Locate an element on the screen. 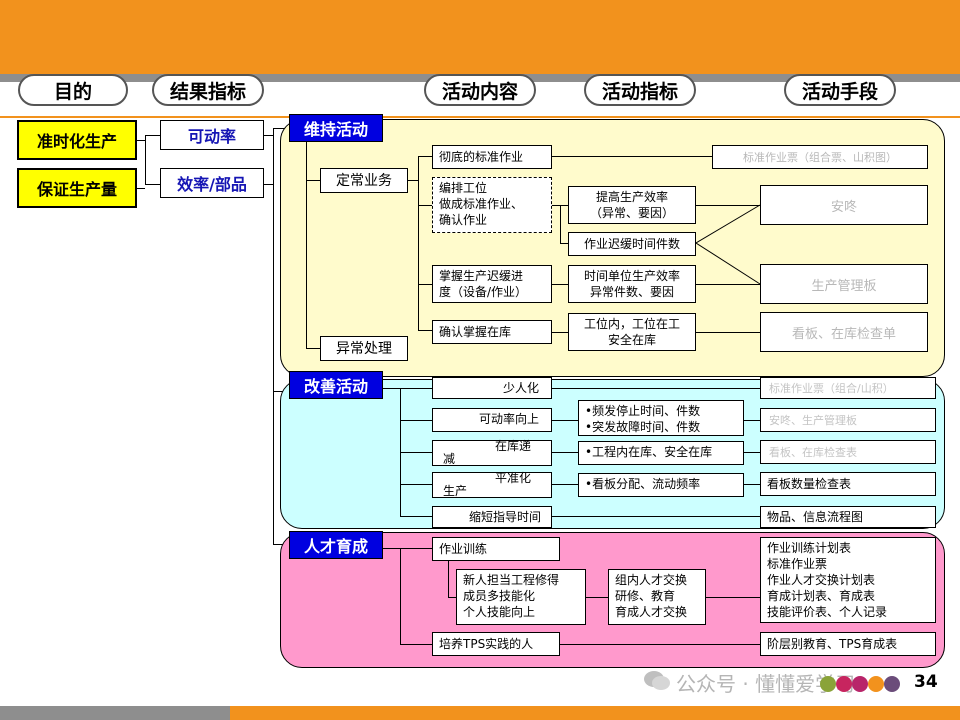 Image resolution: width=960 pixels, height=720 pixels. kpi-delay-count: 作业迟缓时间件数 is located at coordinates (632, 244).